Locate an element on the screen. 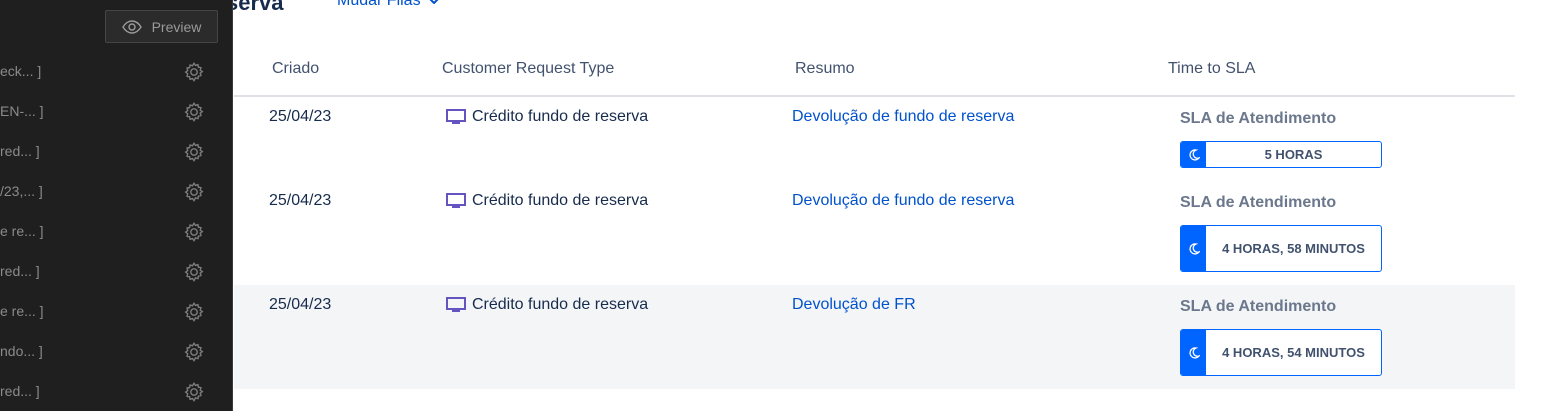 The height and width of the screenshot is (411, 1542). panel-list-item: /23,... ] is located at coordinates (116, 193).